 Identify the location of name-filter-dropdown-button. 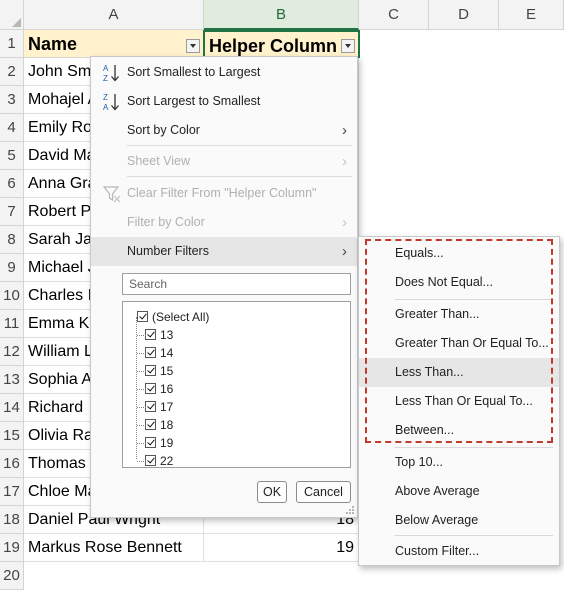
(193, 46).